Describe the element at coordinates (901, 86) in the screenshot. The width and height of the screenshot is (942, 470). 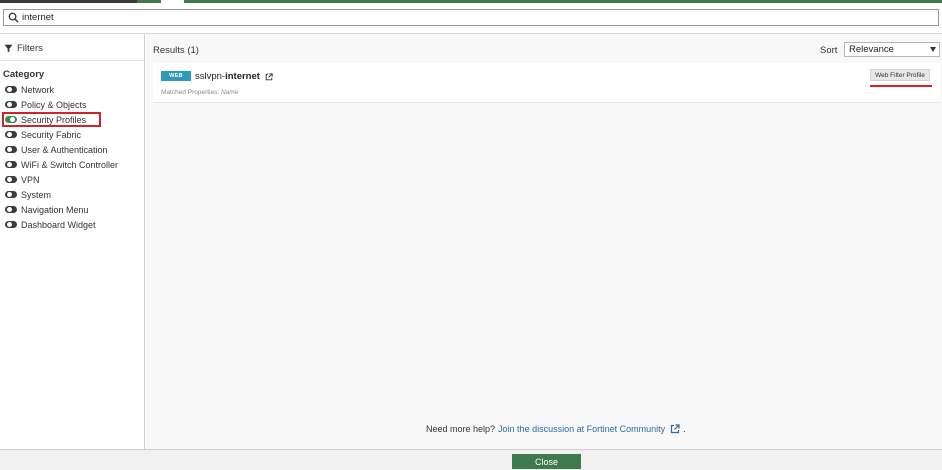
I see `annotation-underline` at that location.